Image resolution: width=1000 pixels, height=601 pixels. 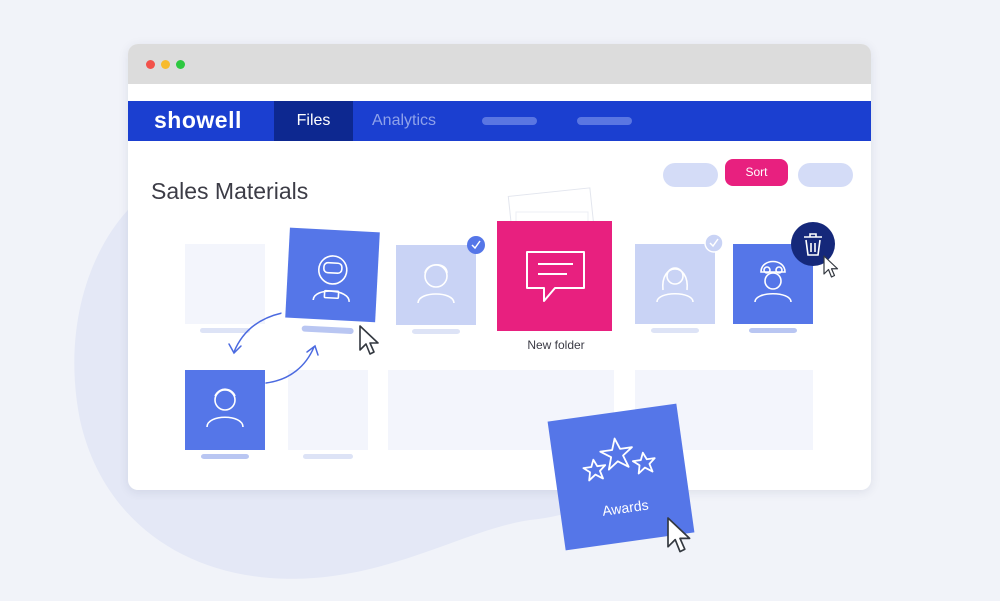 I want to click on window-titlebar, so click(x=499, y=64).